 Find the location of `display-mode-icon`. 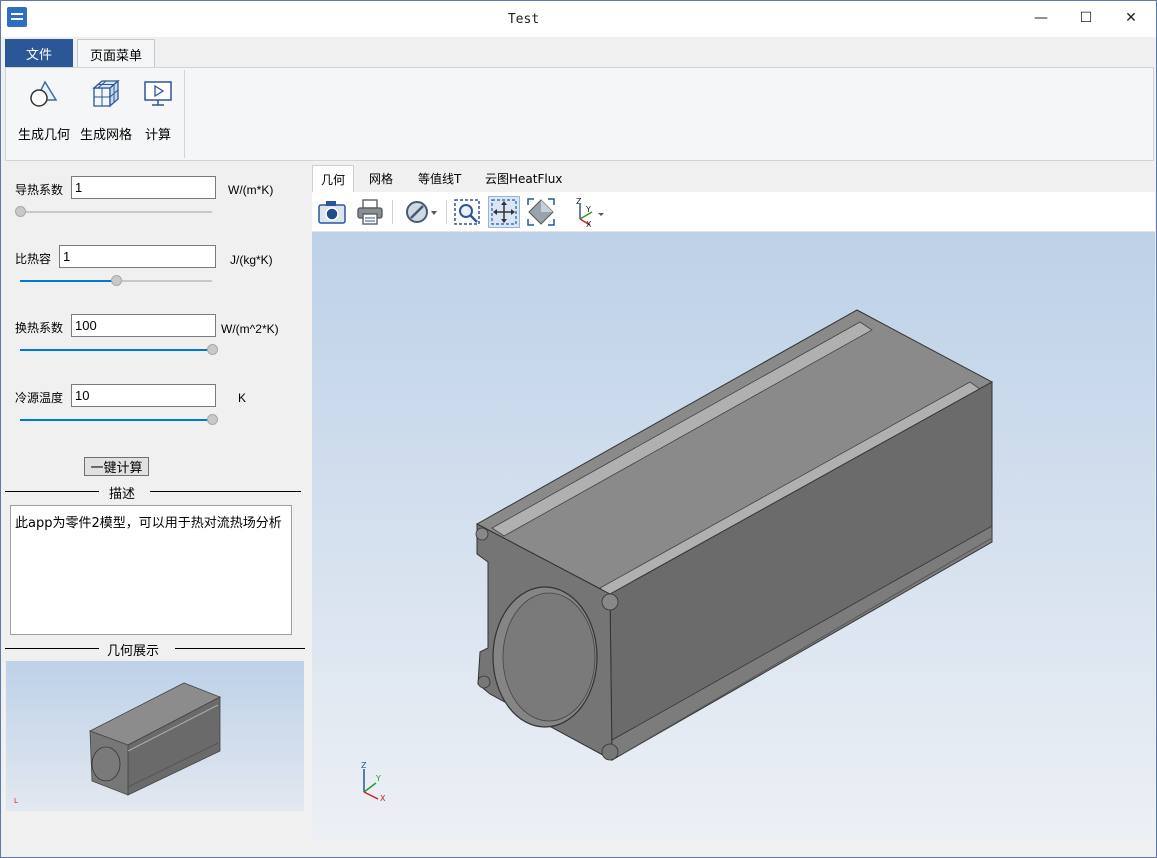

display-mode-icon is located at coordinates (421, 212).